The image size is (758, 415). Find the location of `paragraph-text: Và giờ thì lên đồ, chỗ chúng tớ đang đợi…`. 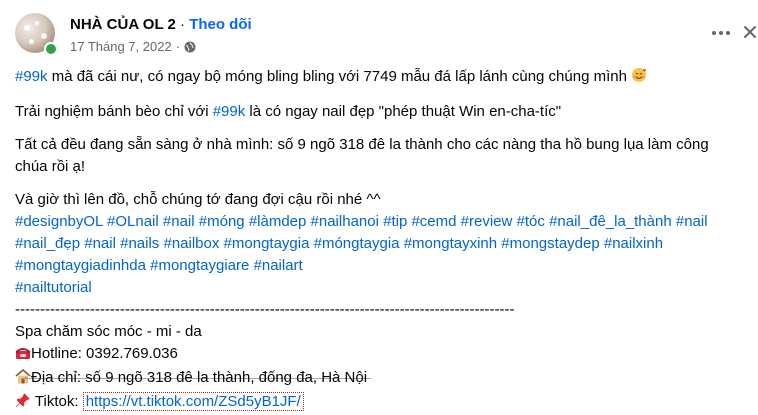

paragraph-text: Và giờ thì lên đồ, chỗ chúng tớ đang đợi… is located at coordinates (198, 199).